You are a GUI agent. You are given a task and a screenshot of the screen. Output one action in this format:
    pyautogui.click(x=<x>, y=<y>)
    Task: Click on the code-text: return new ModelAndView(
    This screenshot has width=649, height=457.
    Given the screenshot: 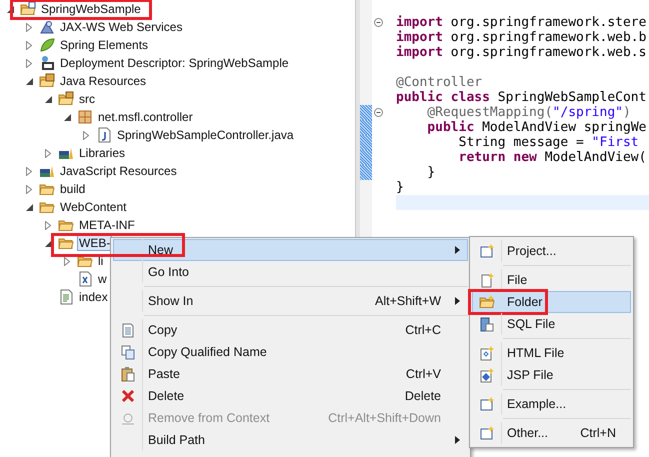 What is the action you would take?
    pyautogui.click(x=552, y=157)
    